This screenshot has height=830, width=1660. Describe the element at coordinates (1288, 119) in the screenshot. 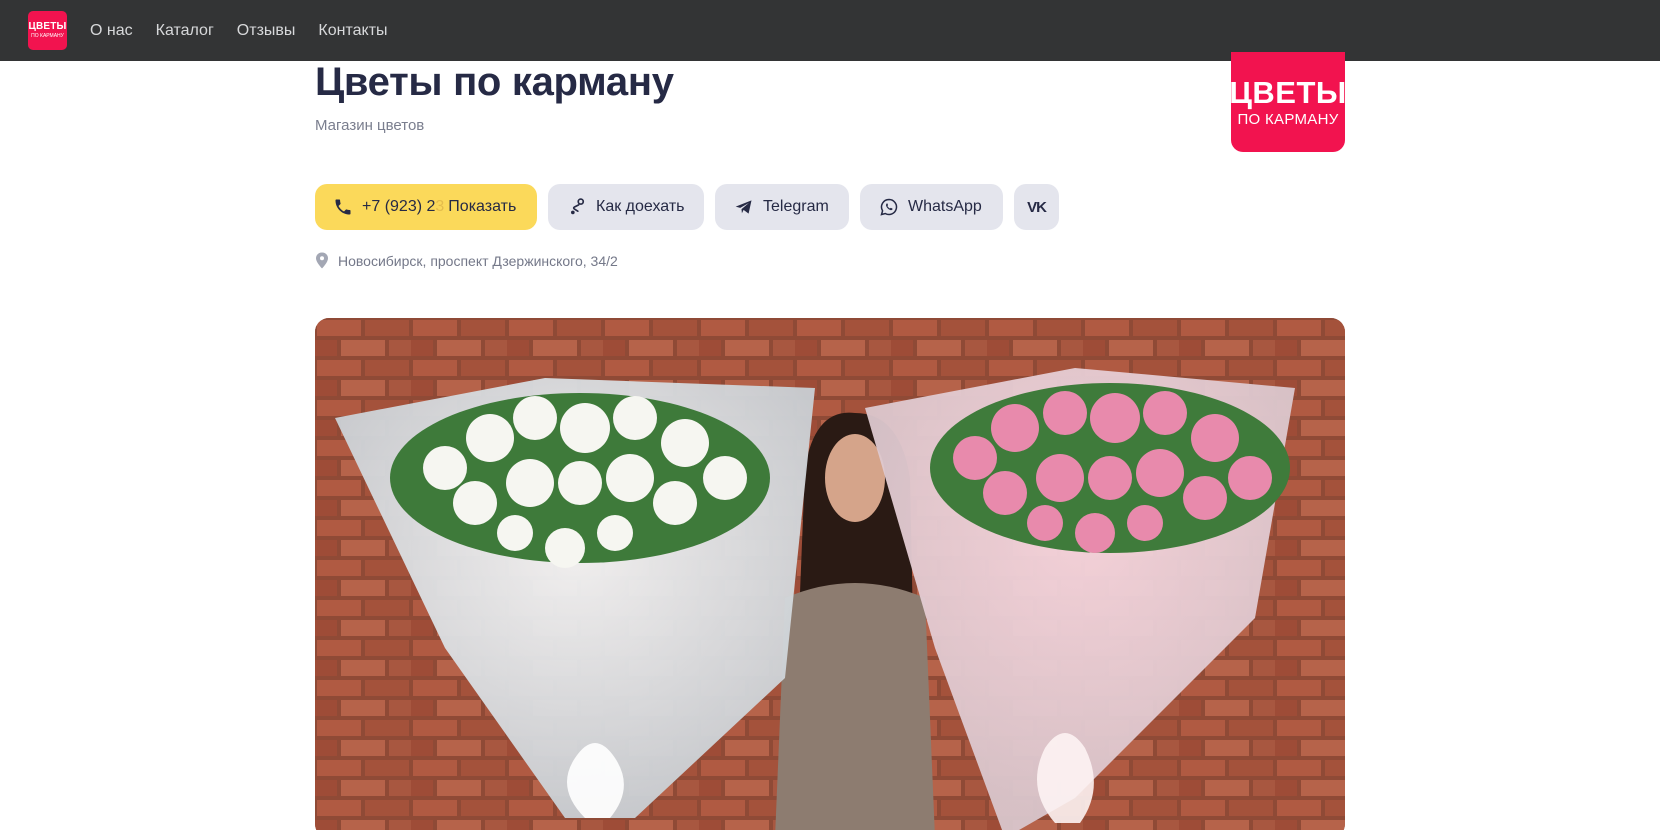

I see `brand-logo-line2: ПО КАРМАНУ` at that location.